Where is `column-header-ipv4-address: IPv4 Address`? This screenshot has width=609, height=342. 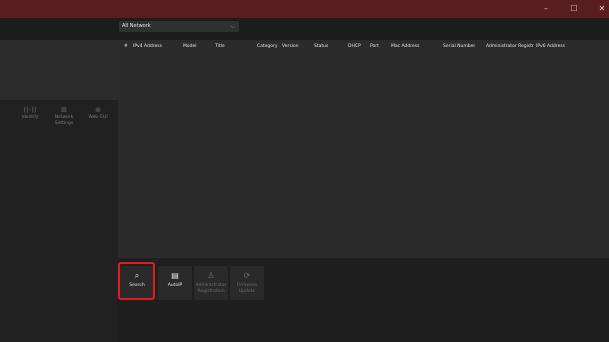 column-header-ipv4-address: IPv4 Address is located at coordinates (147, 47).